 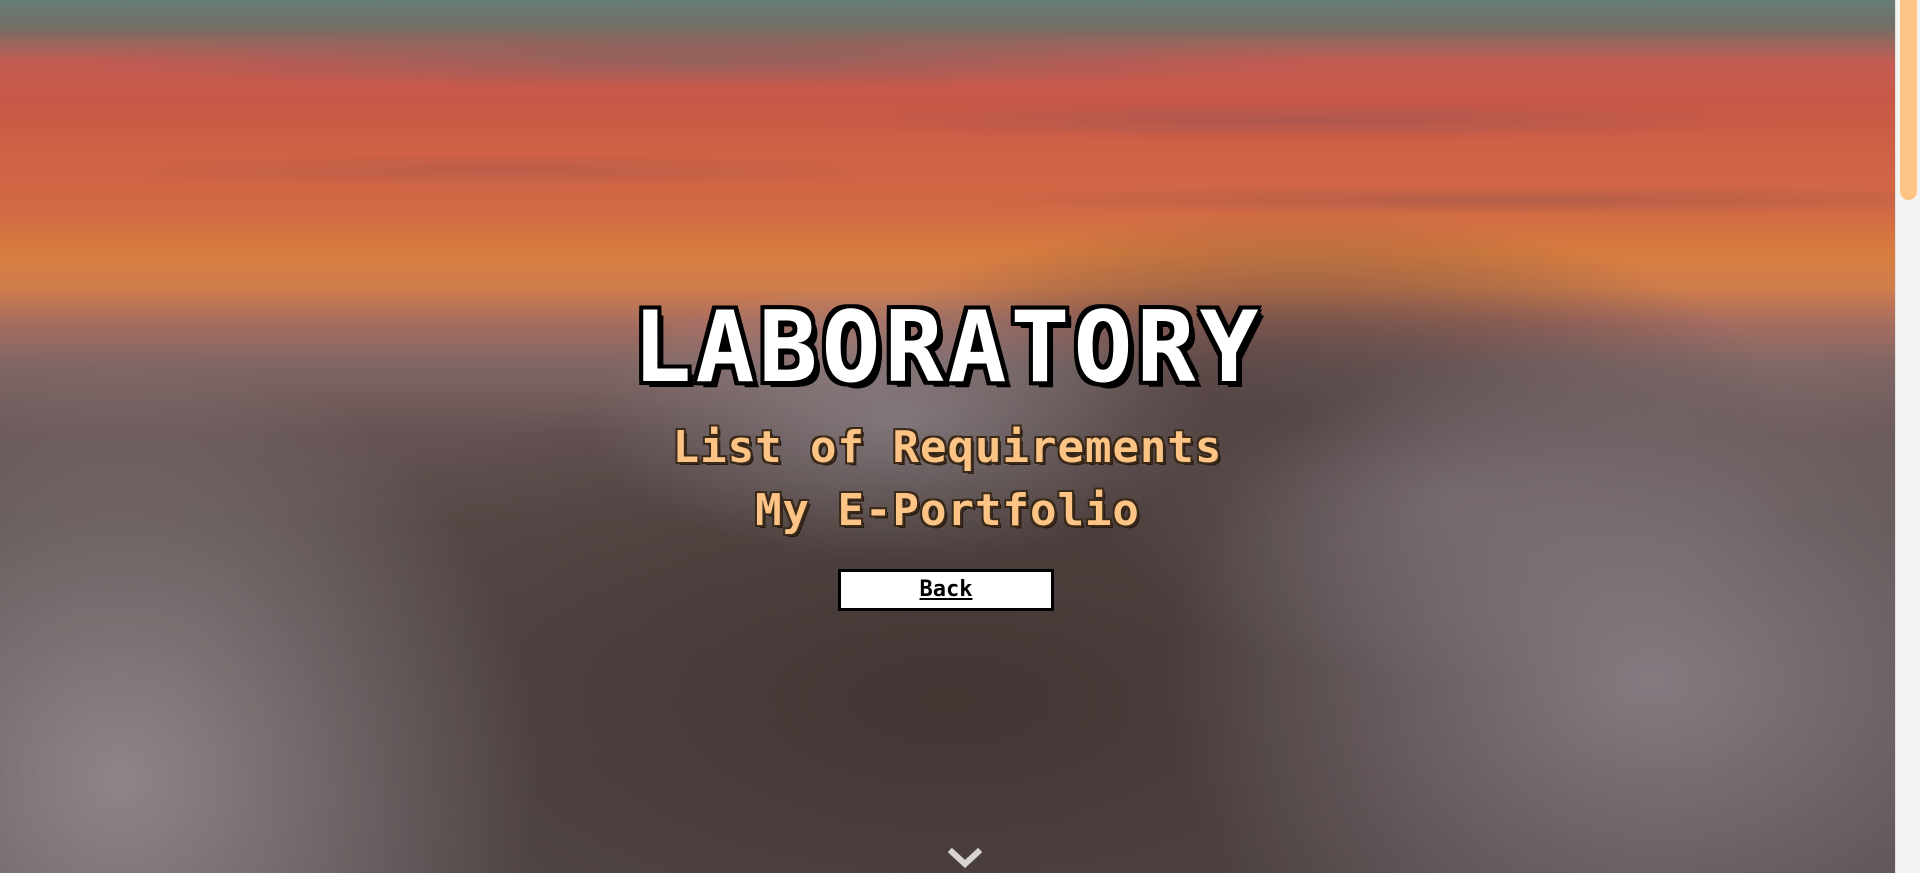 I want to click on page-scrollbar, so click(x=1907, y=436).